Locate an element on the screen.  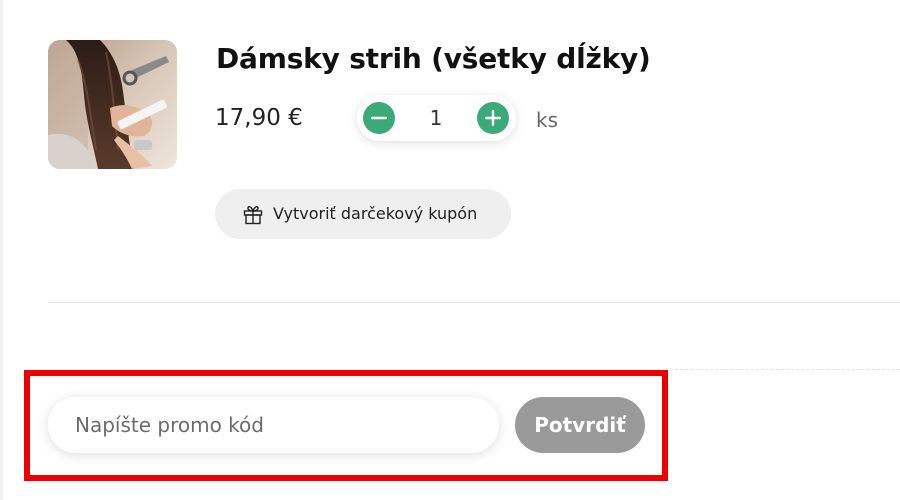
promo-code-input is located at coordinates (273, 425).